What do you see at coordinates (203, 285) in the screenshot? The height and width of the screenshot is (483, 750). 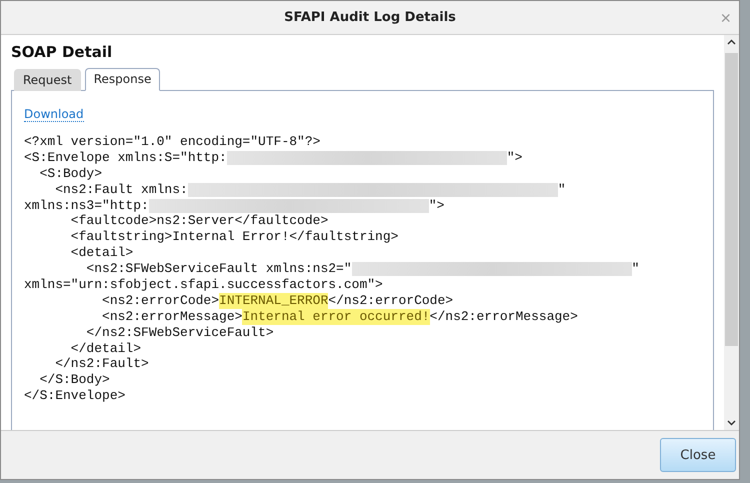 I see `code-text: xmlns="urn:sfobject.sfapi.successfactors.com">` at bounding box center [203, 285].